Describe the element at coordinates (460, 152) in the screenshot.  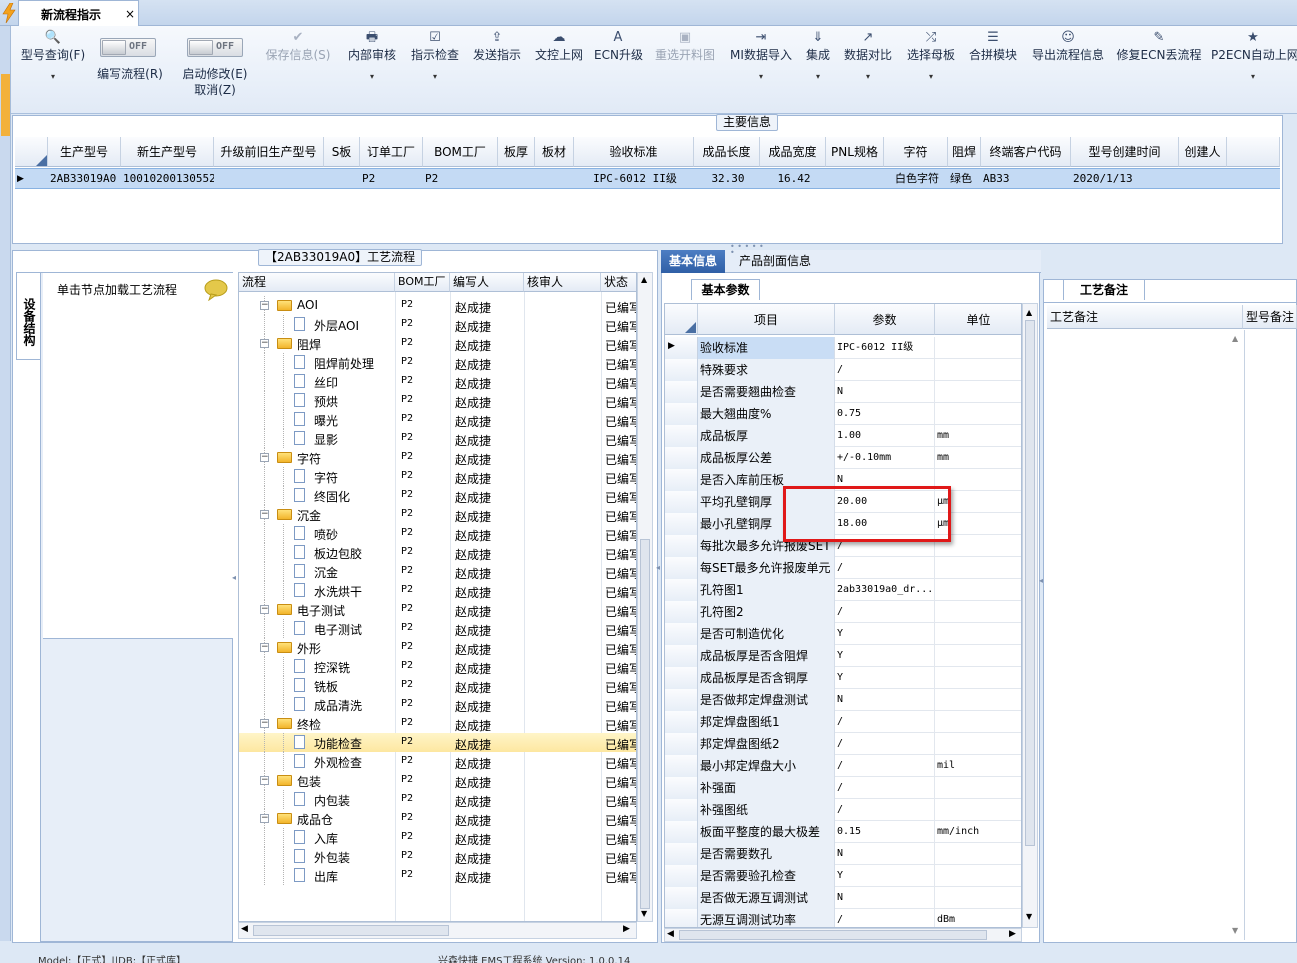
I see `col-header: BOM工厂` at that location.